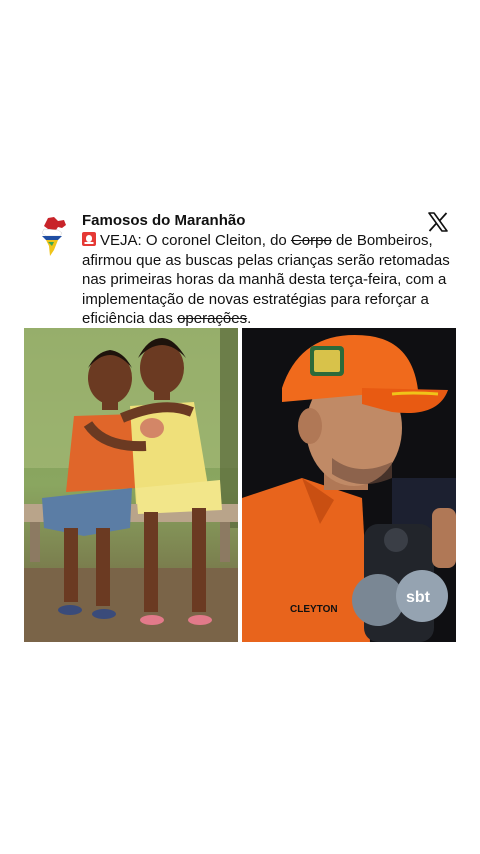 This screenshot has width=480, height=854. I want to click on post-text-part: VEJA: O coronel Cleiton, do, so click(195, 240).